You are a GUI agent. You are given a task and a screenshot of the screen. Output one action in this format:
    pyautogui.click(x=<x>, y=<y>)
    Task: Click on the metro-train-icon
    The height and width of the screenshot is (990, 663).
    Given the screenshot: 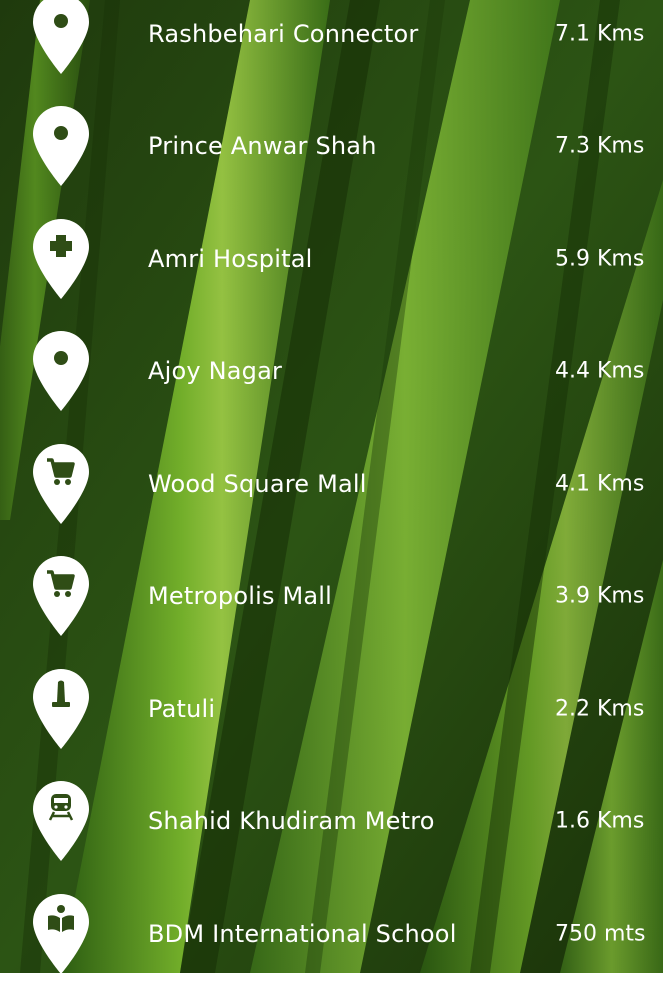 What is the action you would take?
    pyautogui.click(x=61, y=821)
    